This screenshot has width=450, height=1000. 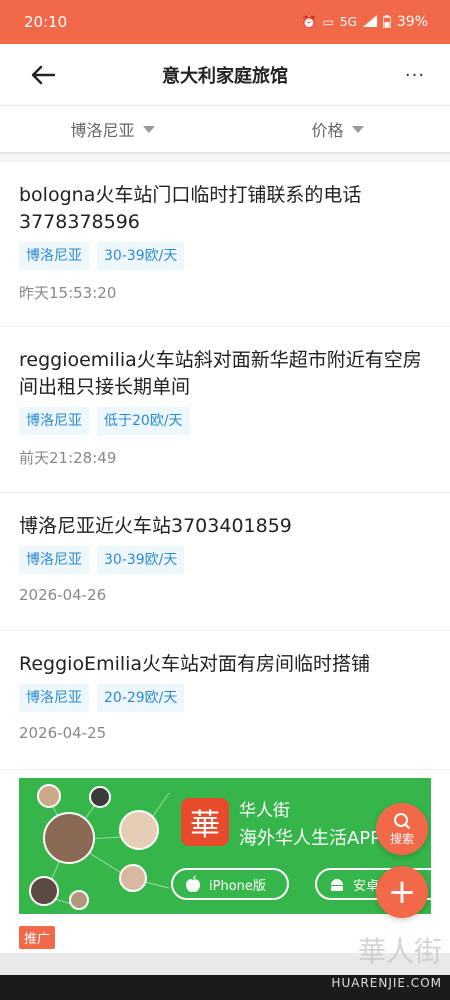 I want to click on add-post-button: +, so click(x=402, y=892).